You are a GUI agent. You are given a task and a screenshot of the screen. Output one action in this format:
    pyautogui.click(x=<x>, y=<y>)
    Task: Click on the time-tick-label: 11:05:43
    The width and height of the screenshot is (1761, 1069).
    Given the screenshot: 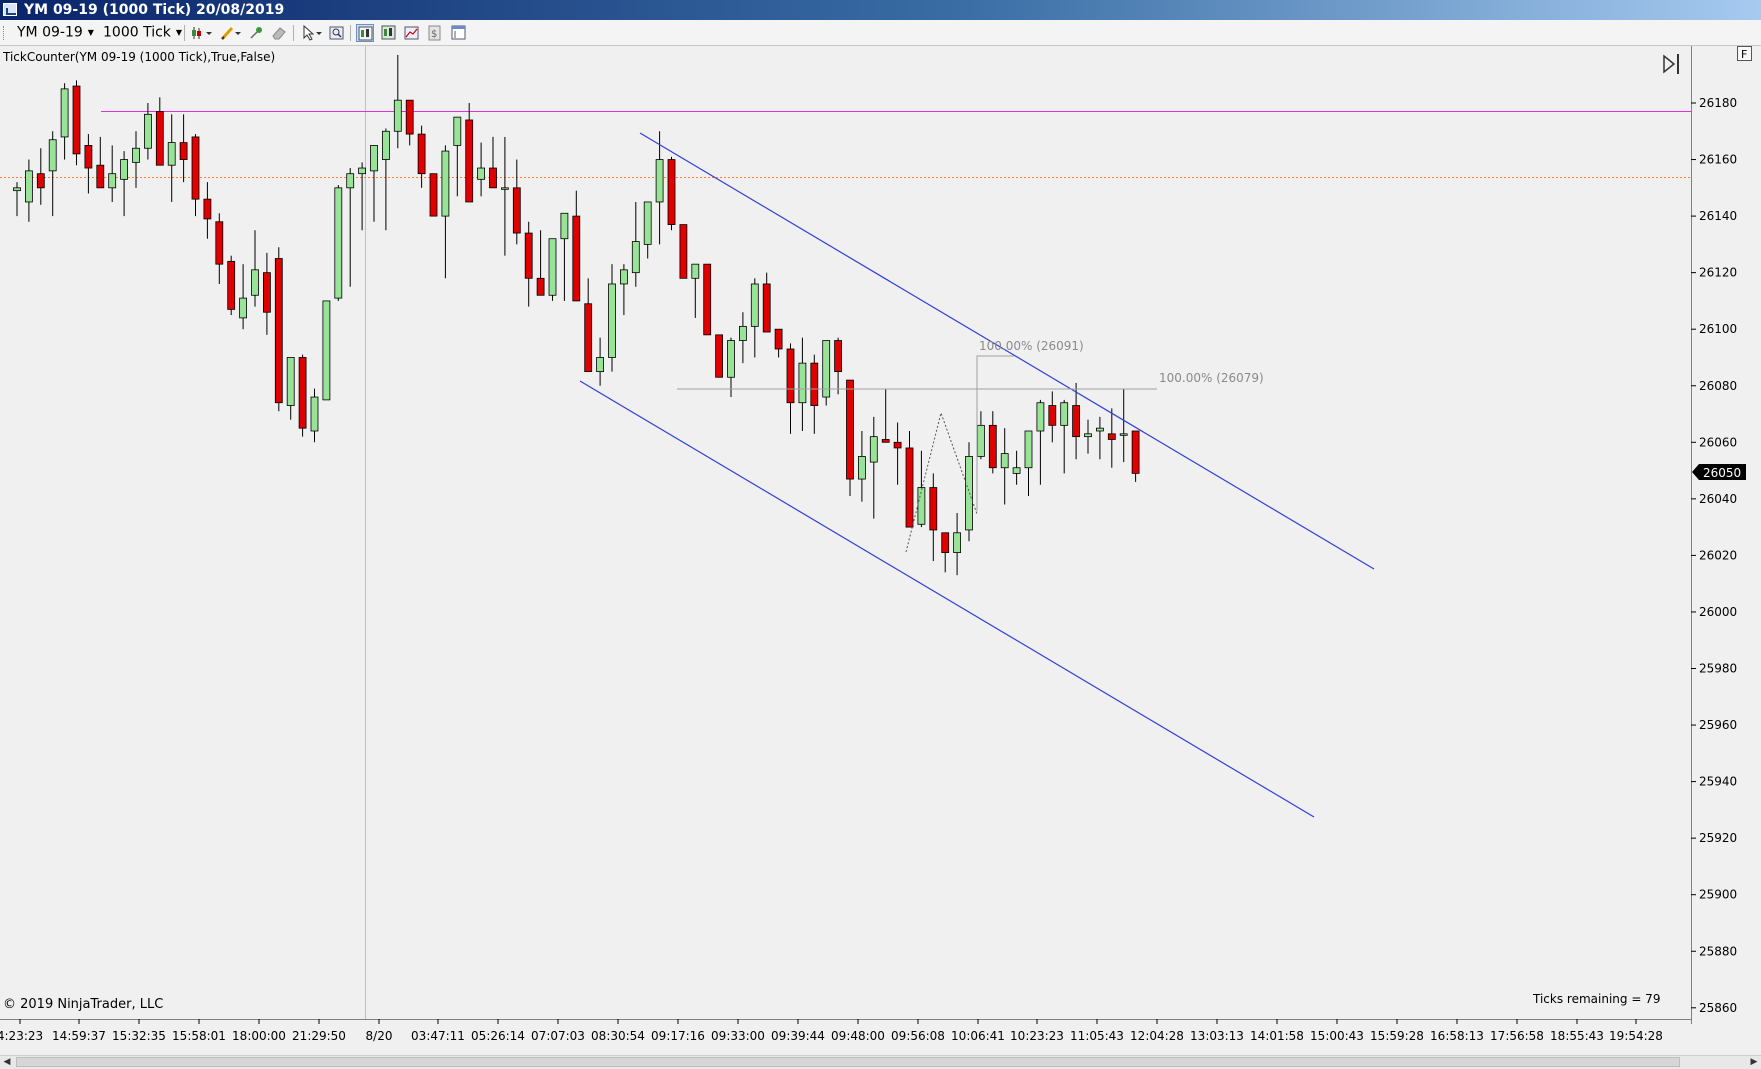 What is the action you would take?
    pyautogui.click(x=1097, y=1036)
    